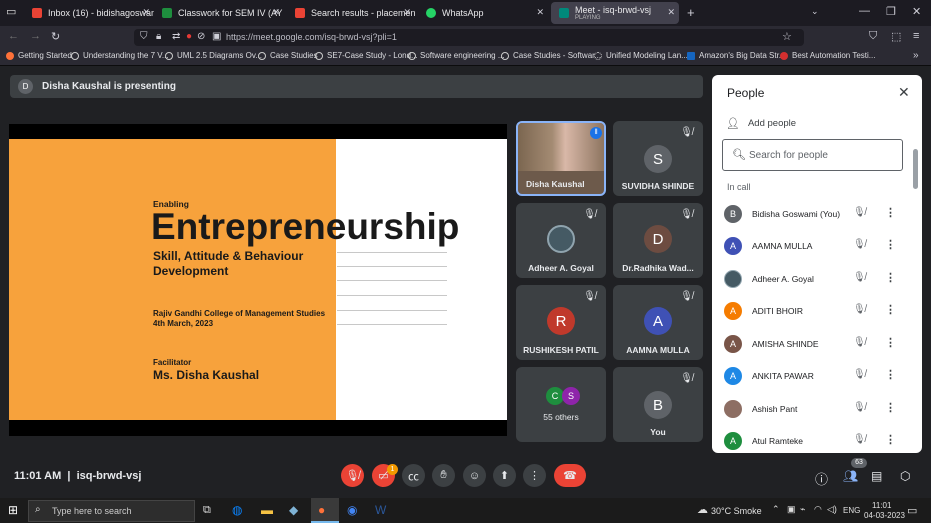 This screenshot has height=523, width=931. What do you see at coordinates (413, 475) in the screenshot?
I see `captions-button: ㏄` at bounding box center [413, 475].